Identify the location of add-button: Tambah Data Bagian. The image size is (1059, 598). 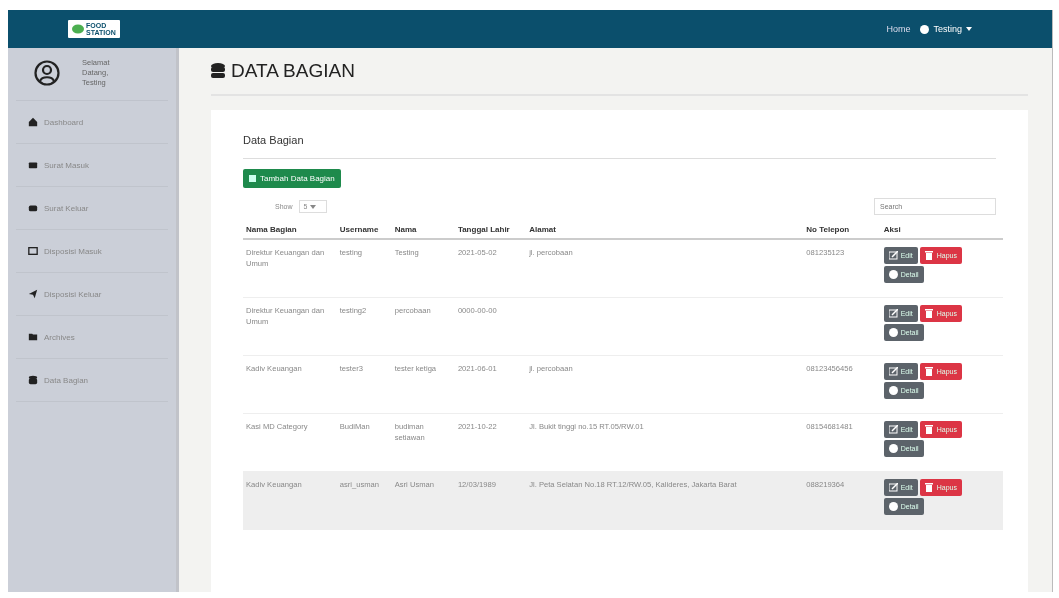
(292, 178).